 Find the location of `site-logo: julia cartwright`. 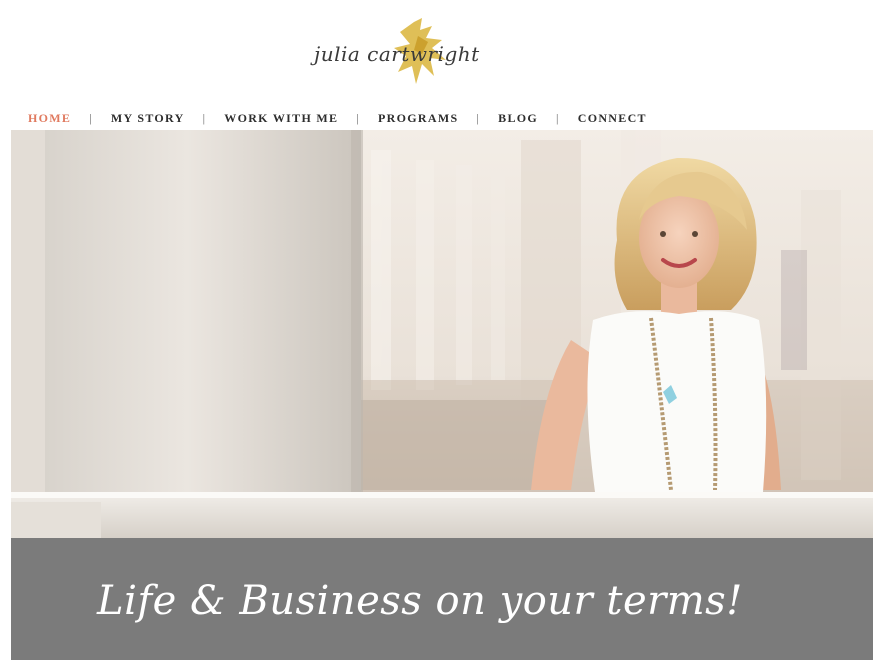

site-logo: julia cartwright is located at coordinates (390, 52).